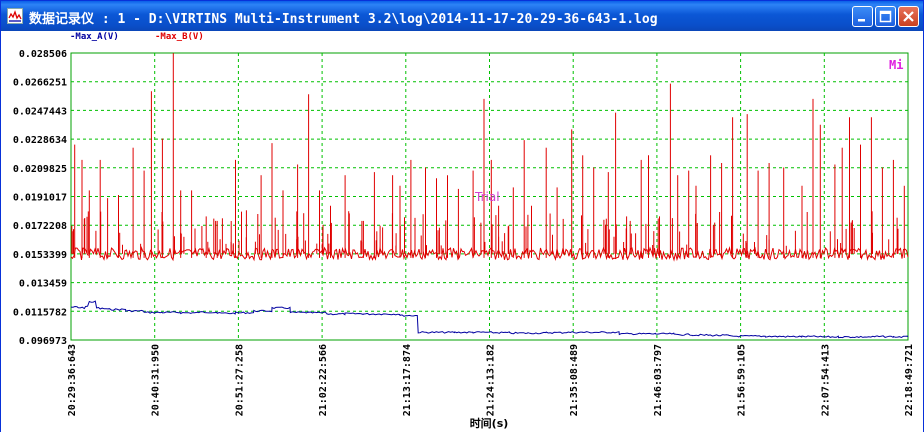  What do you see at coordinates (40, 226) in the screenshot?
I see `y-tick-label: 0.0172208` at bounding box center [40, 226].